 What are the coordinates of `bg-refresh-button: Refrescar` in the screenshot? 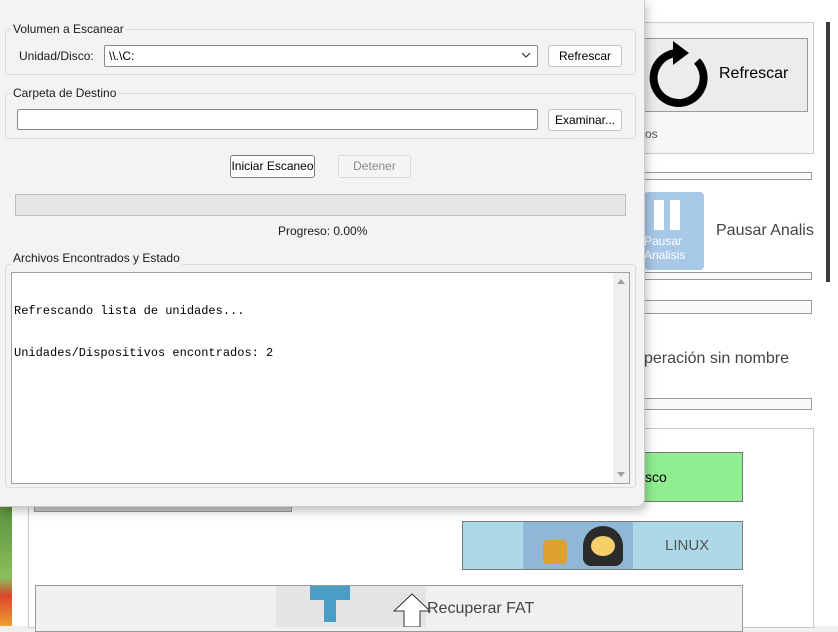 It's located at (722, 75).